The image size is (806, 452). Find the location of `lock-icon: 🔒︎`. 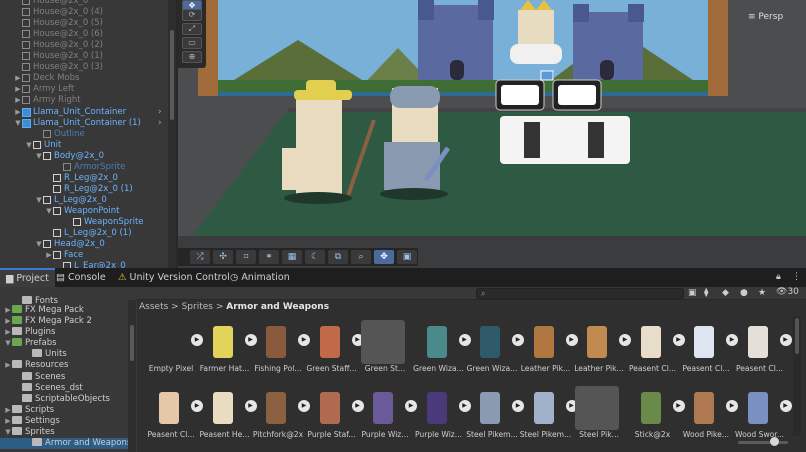

lock-icon: 🔒︎ is located at coordinates (778, 277).